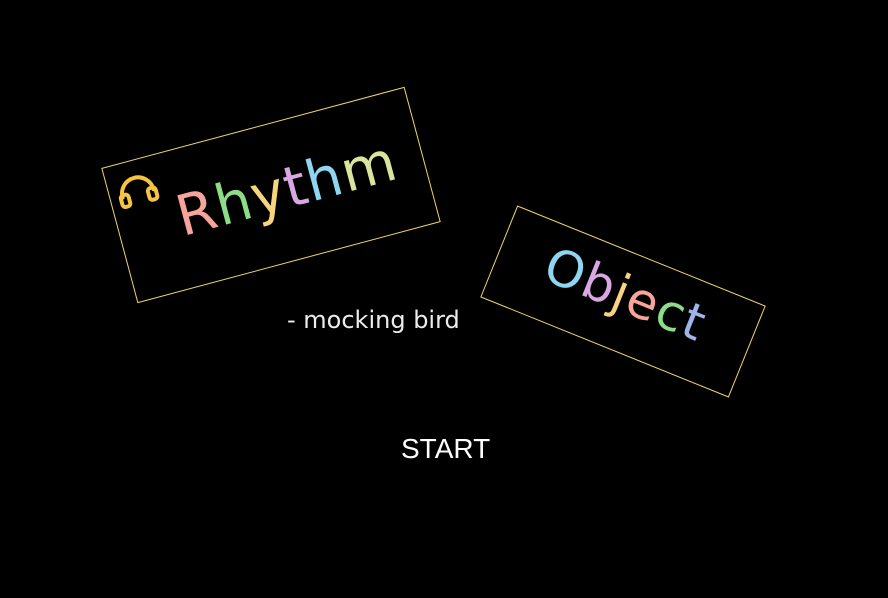  I want to click on rhythm-title-frame: Rhythm, so click(271, 195).